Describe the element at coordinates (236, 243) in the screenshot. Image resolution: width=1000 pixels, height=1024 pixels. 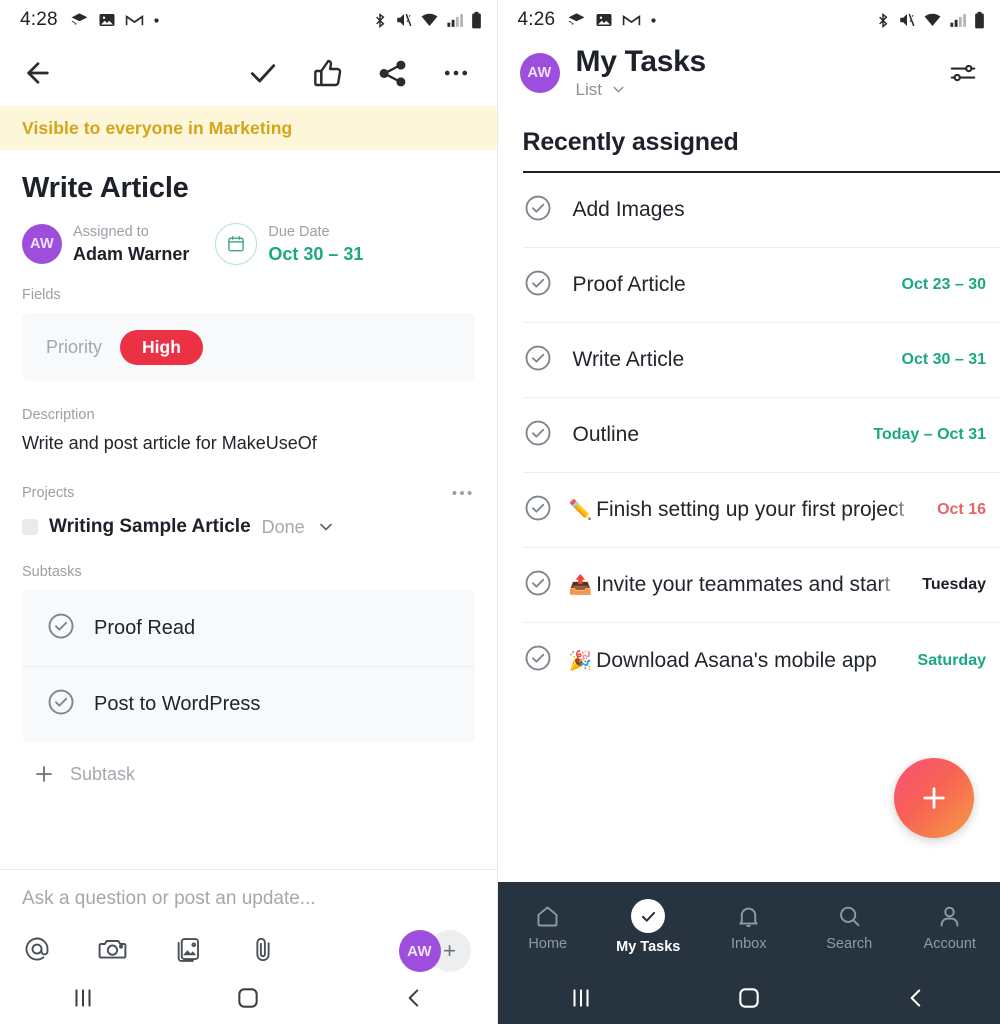
I see `calendar-icon` at that location.